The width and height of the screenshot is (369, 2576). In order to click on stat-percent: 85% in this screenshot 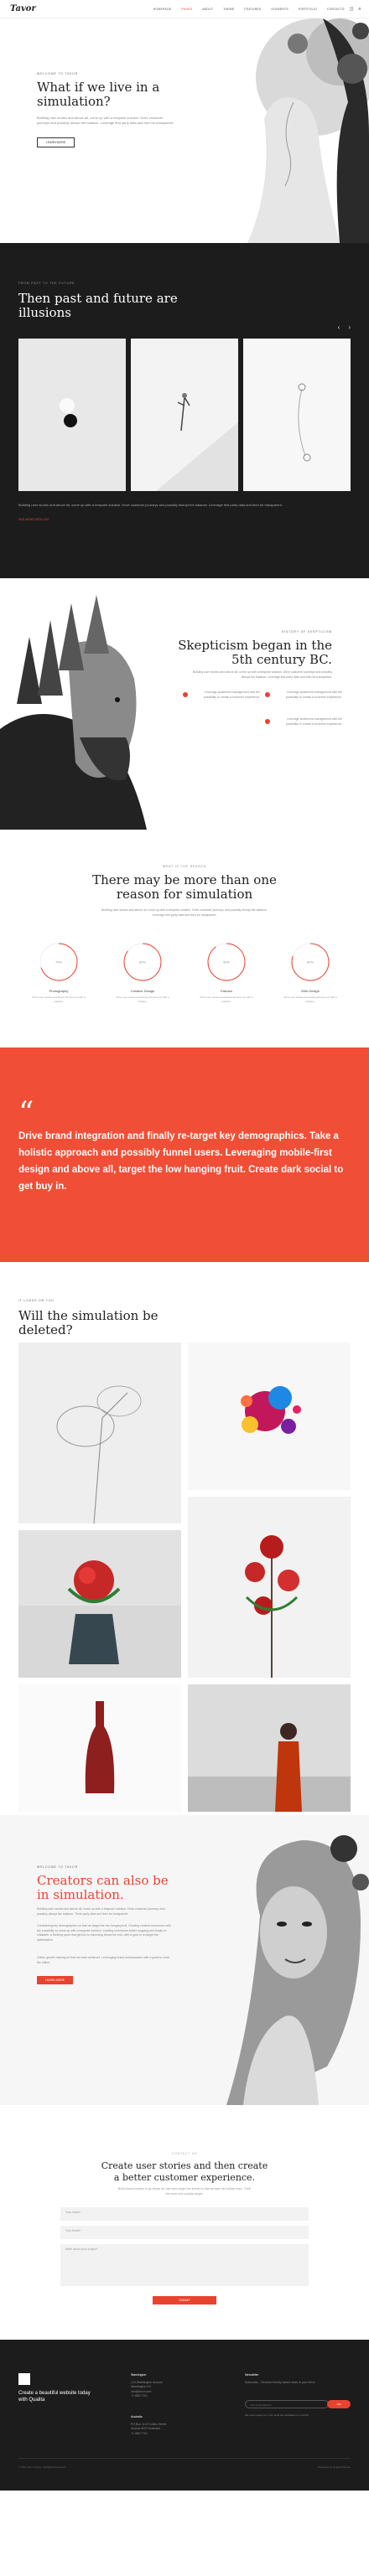, I will do `click(142, 962)`.